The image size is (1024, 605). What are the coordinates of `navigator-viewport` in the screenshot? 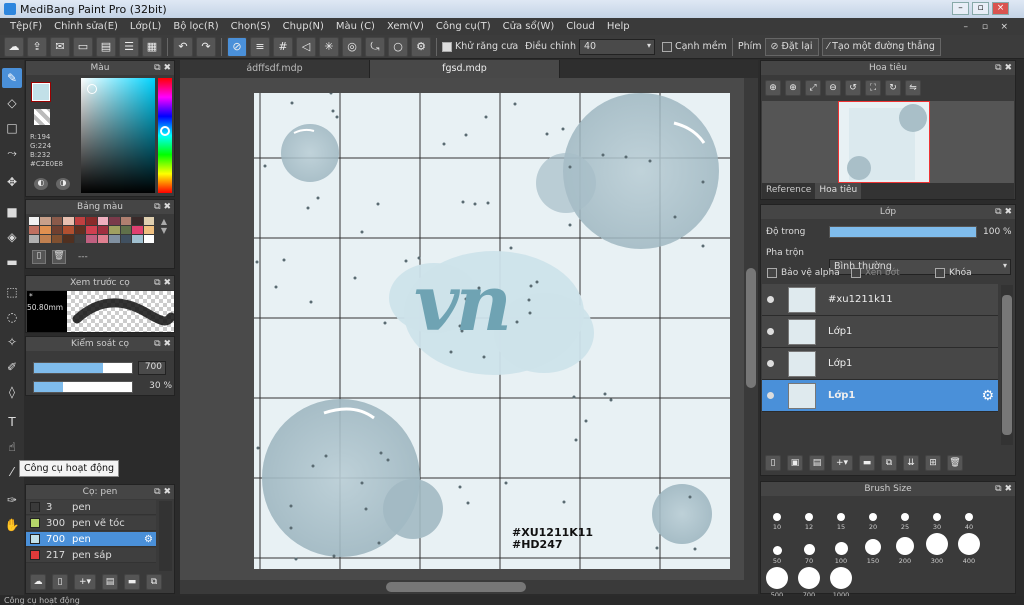 It's located at (884, 142).